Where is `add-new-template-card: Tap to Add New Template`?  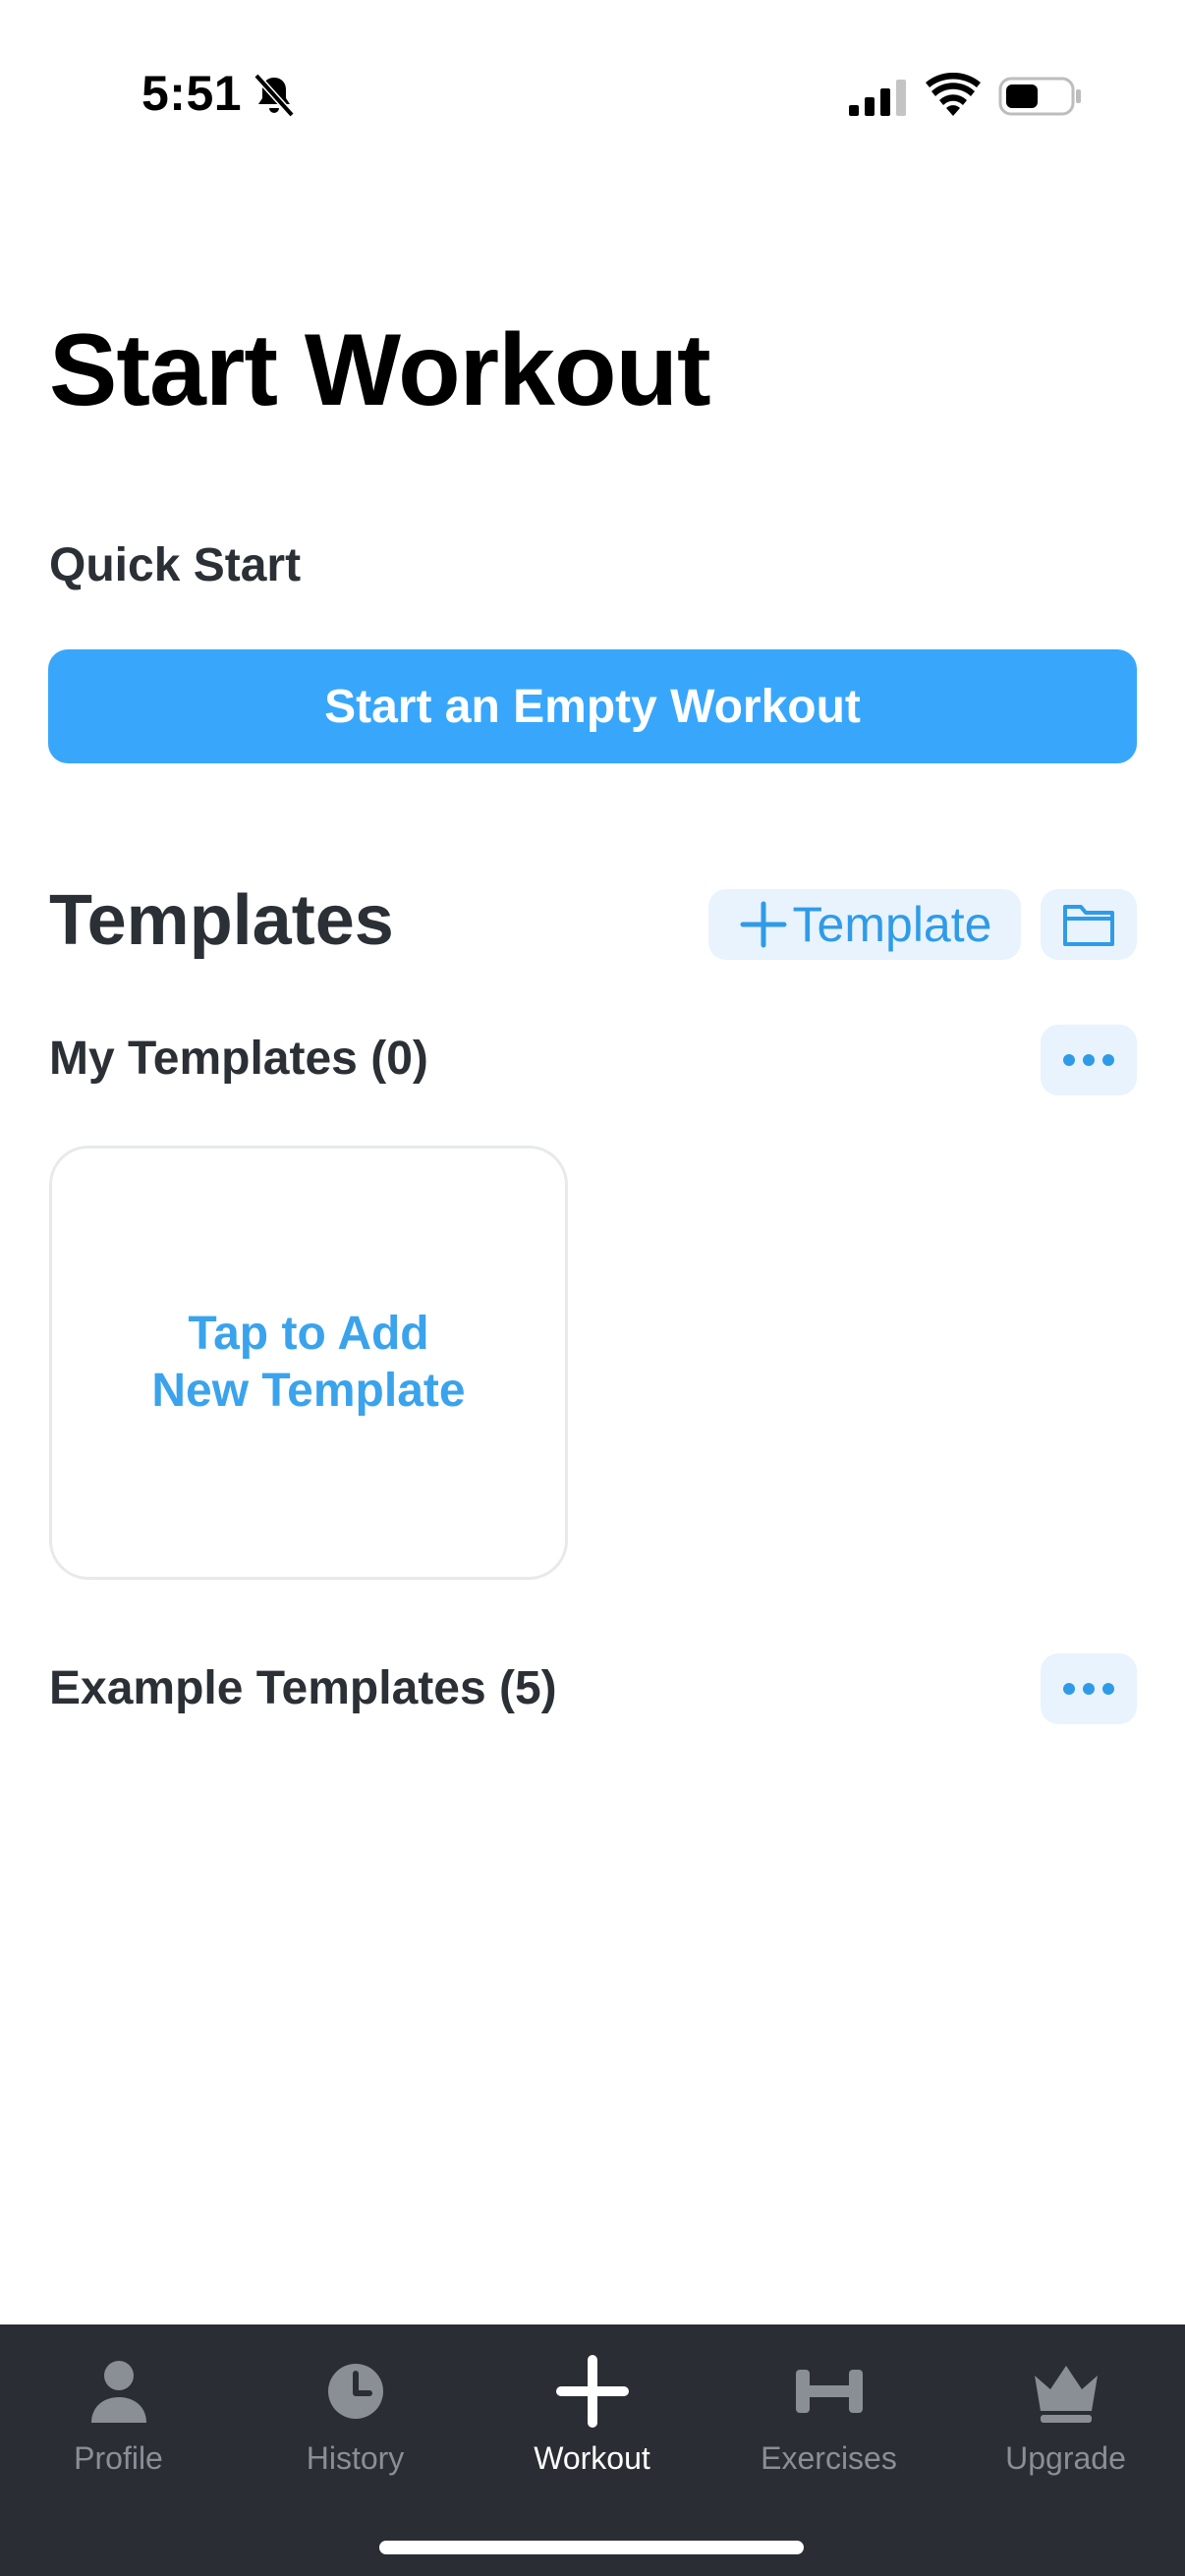
add-new-template-card: Tap to Add New Template is located at coordinates (309, 1363).